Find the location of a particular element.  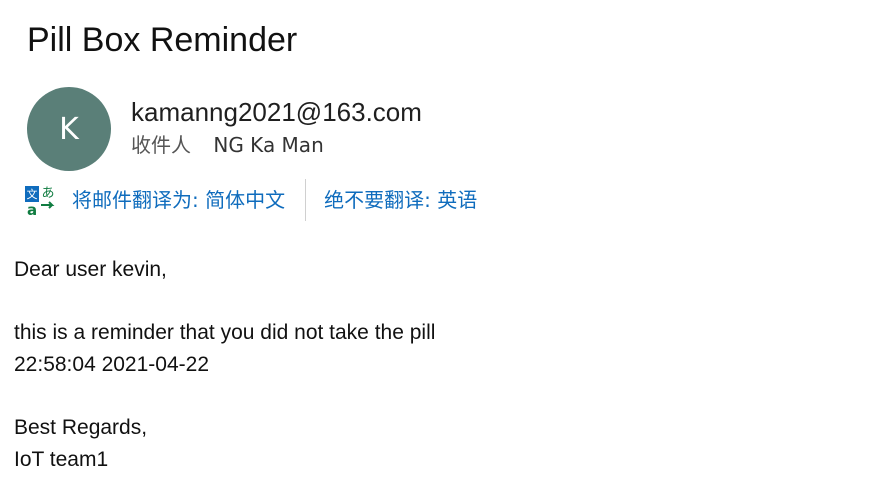

never-translate-link: 绝不要翻译: 英语 is located at coordinates (400, 200).